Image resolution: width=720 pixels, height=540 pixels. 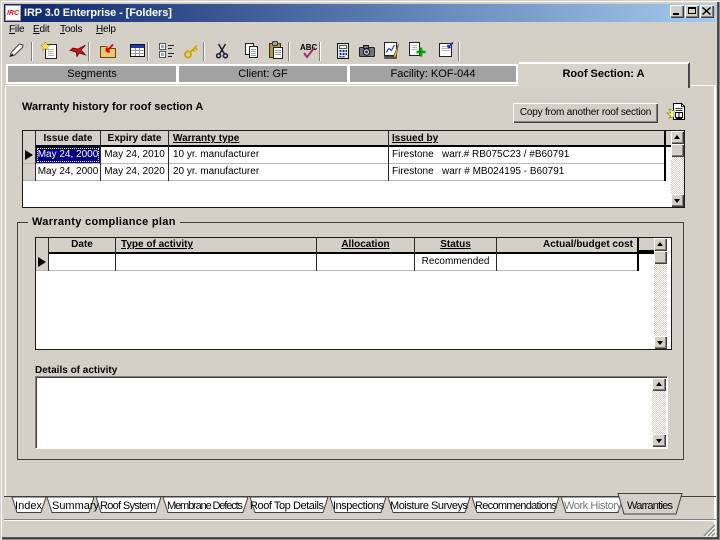 I want to click on svg-text: Inspections, so click(x=359, y=506).